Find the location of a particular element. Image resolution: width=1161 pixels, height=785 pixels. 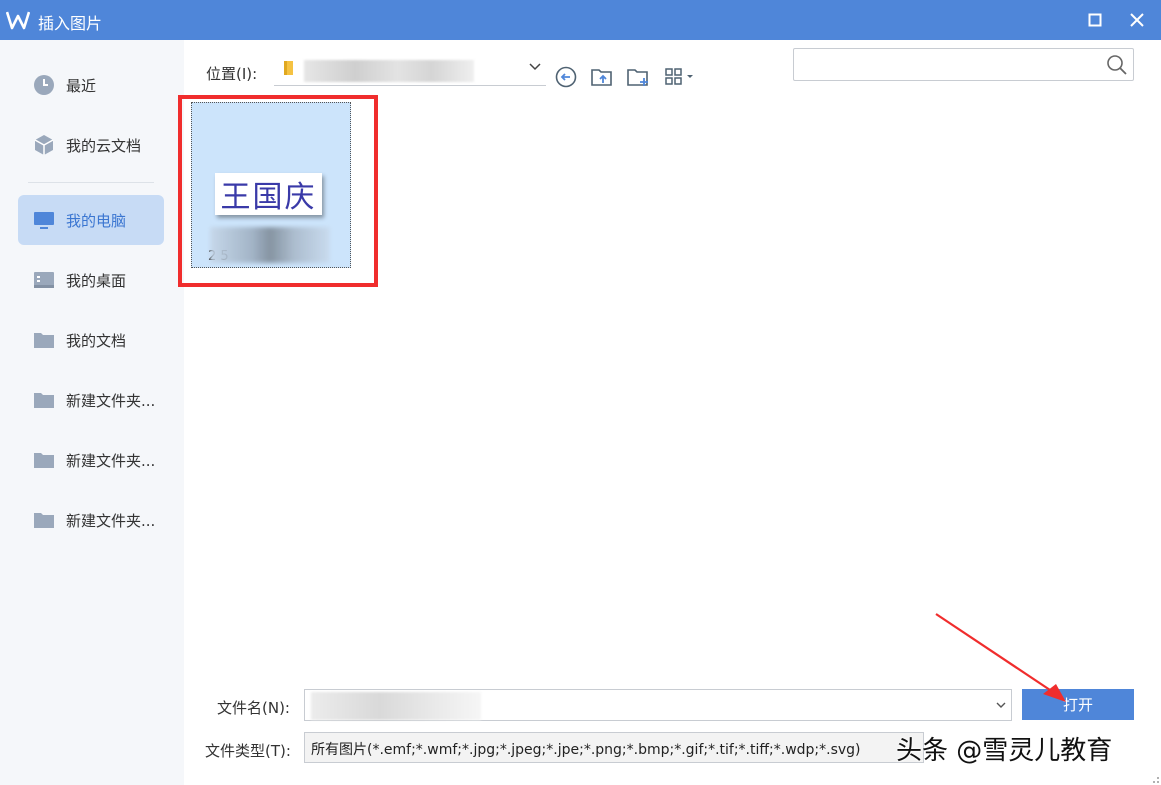

folder-add-icon is located at coordinates (637, 77).